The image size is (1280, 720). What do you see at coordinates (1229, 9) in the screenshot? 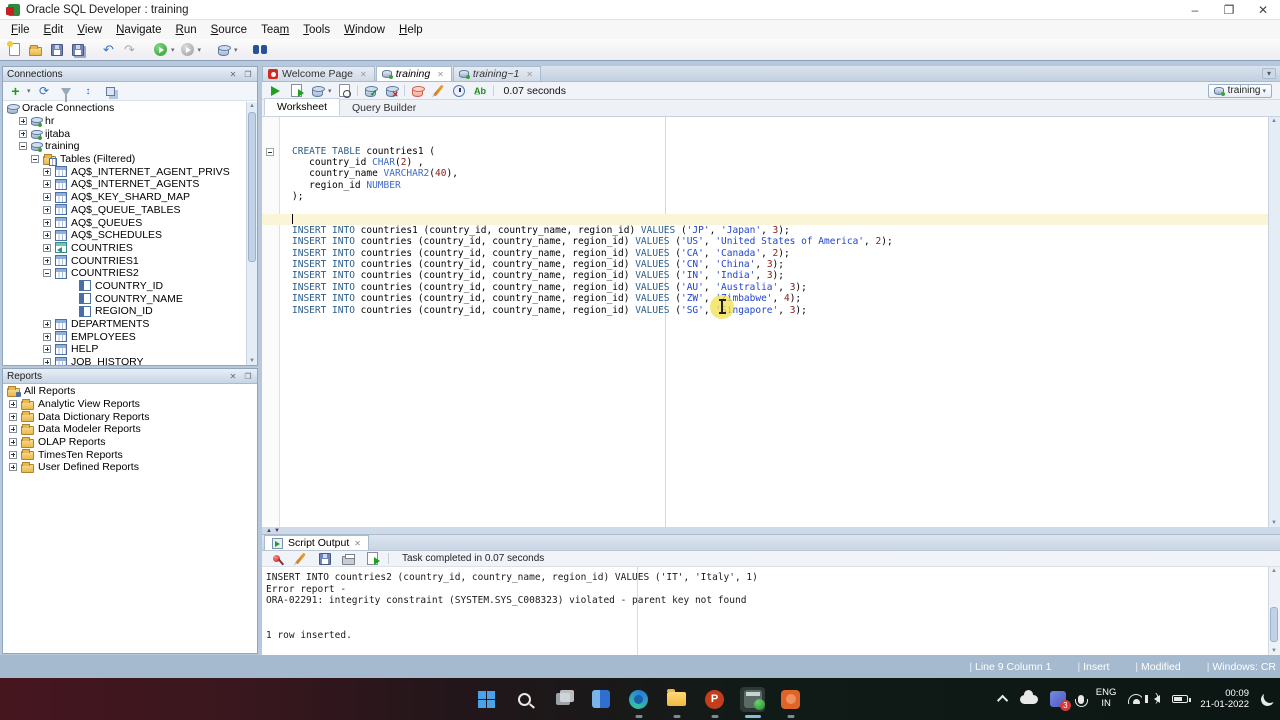
I see `maximize-button: ❐` at bounding box center [1229, 9].